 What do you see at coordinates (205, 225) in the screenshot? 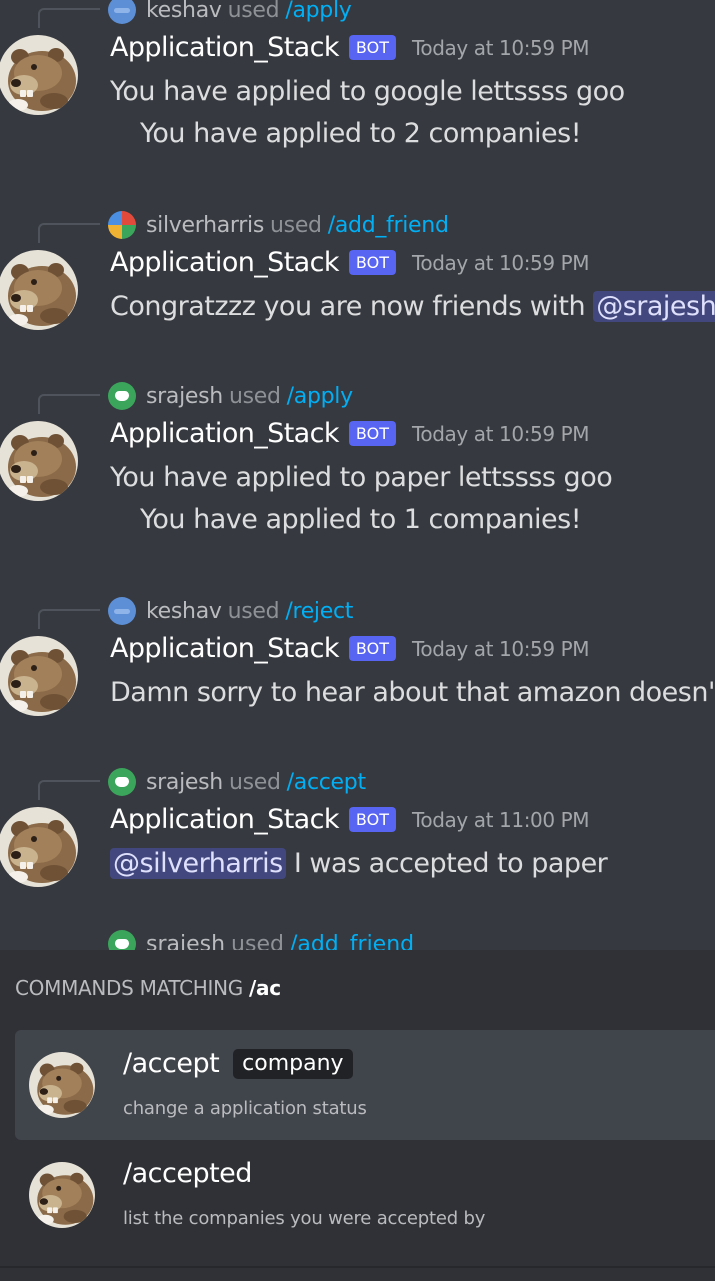
I see `reply-username: silverharris` at bounding box center [205, 225].